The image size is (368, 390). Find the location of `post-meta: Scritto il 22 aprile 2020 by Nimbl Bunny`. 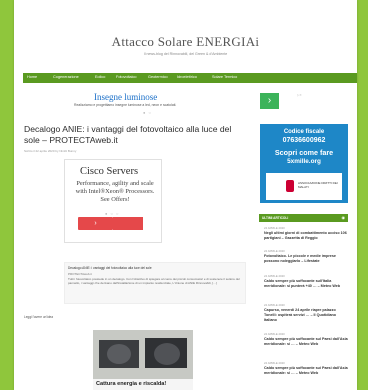

post-meta: Scritto il 22 aprile 2020 by Nimbl Bunny is located at coordinates (50, 151).